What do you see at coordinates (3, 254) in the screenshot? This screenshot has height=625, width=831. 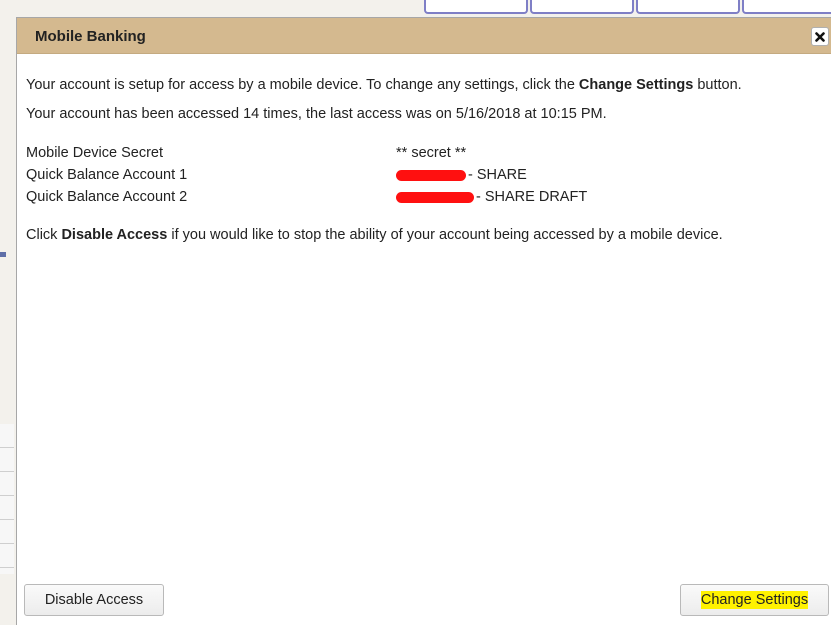 I see `background-marker` at bounding box center [3, 254].